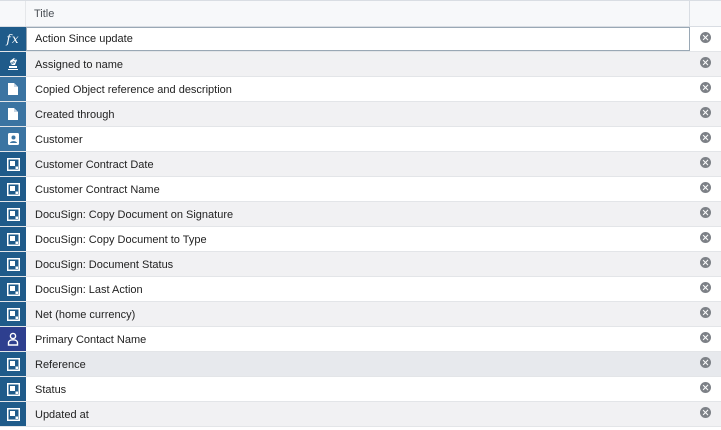 The width and height of the screenshot is (721, 430). I want to click on list-item: Copied Object reference and description, so click(360, 89).